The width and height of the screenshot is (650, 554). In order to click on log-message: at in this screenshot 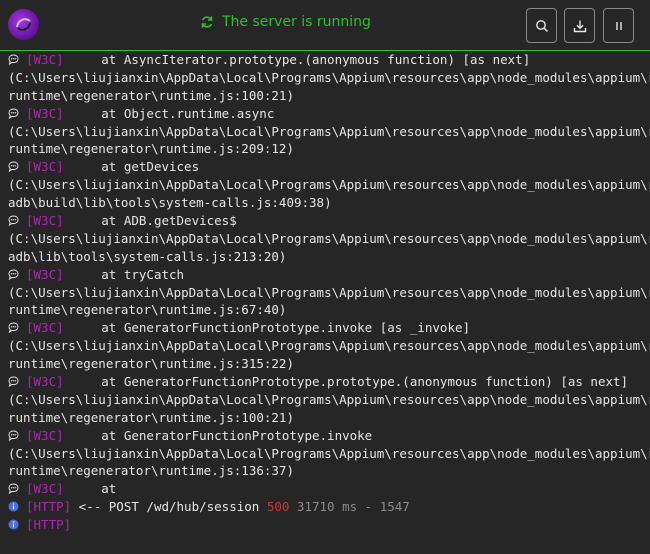, I will do `click(90, 489)`.